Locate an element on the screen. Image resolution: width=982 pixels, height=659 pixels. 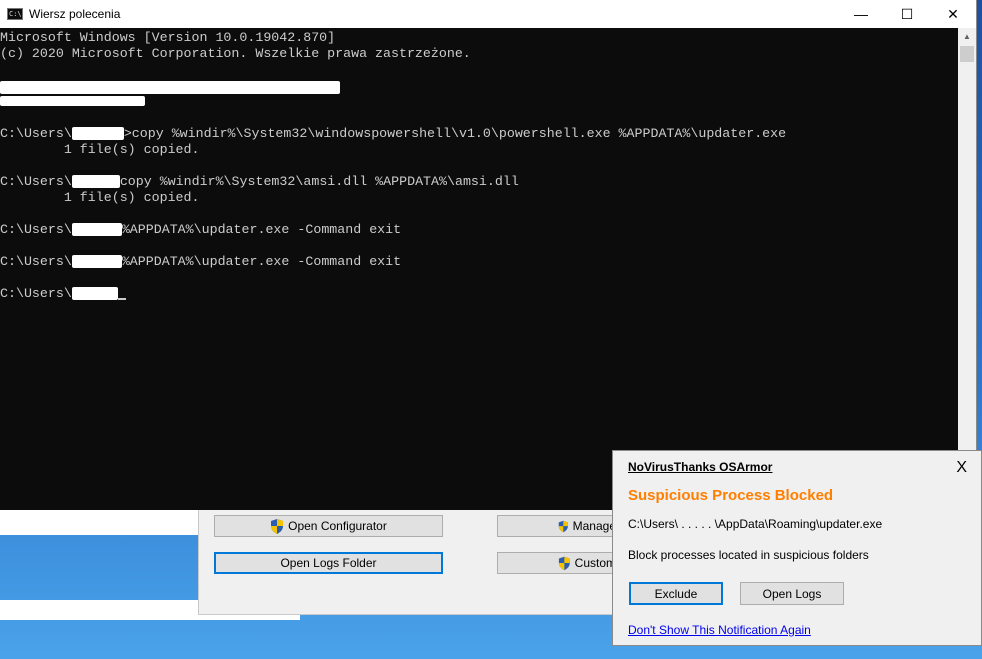
open-logs-folder-button: Open Logs Folder is located at coordinates (328, 563).